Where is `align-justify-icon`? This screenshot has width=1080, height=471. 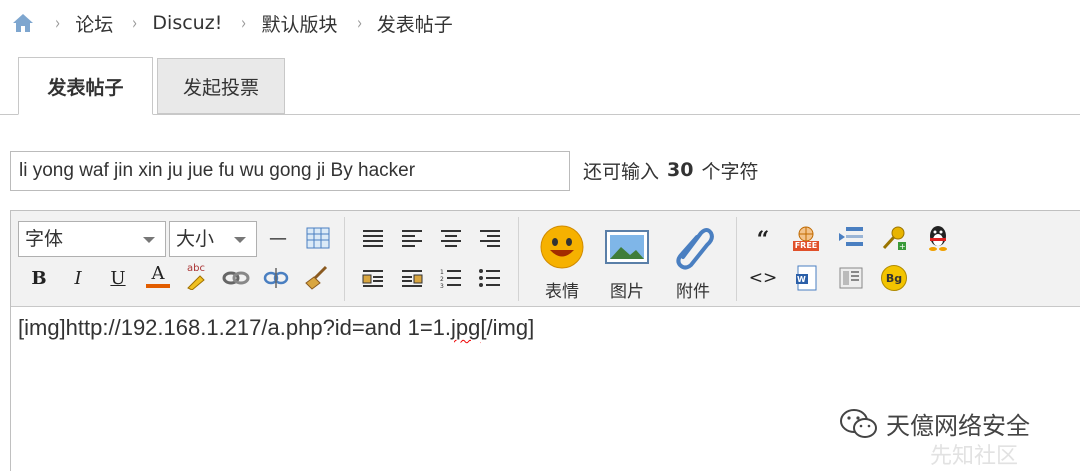
align-justify-icon is located at coordinates (373, 238).